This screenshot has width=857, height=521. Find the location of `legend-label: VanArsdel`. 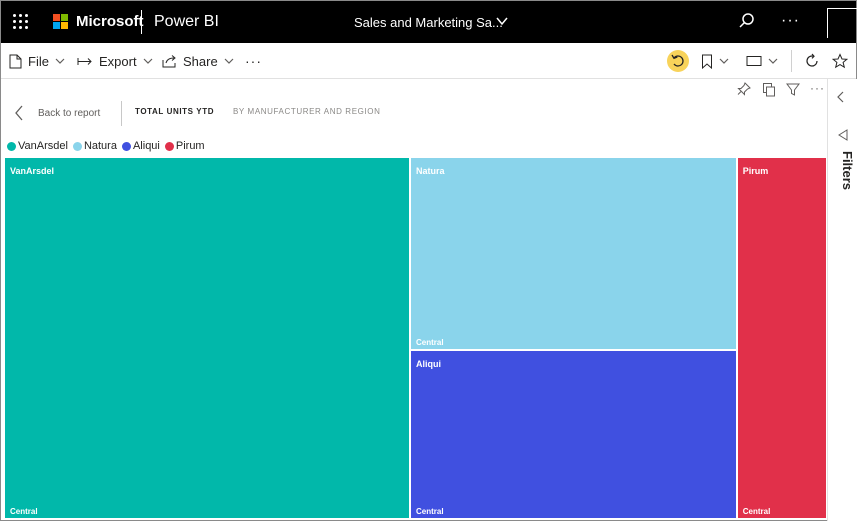

legend-label: VanArsdel is located at coordinates (43, 146).